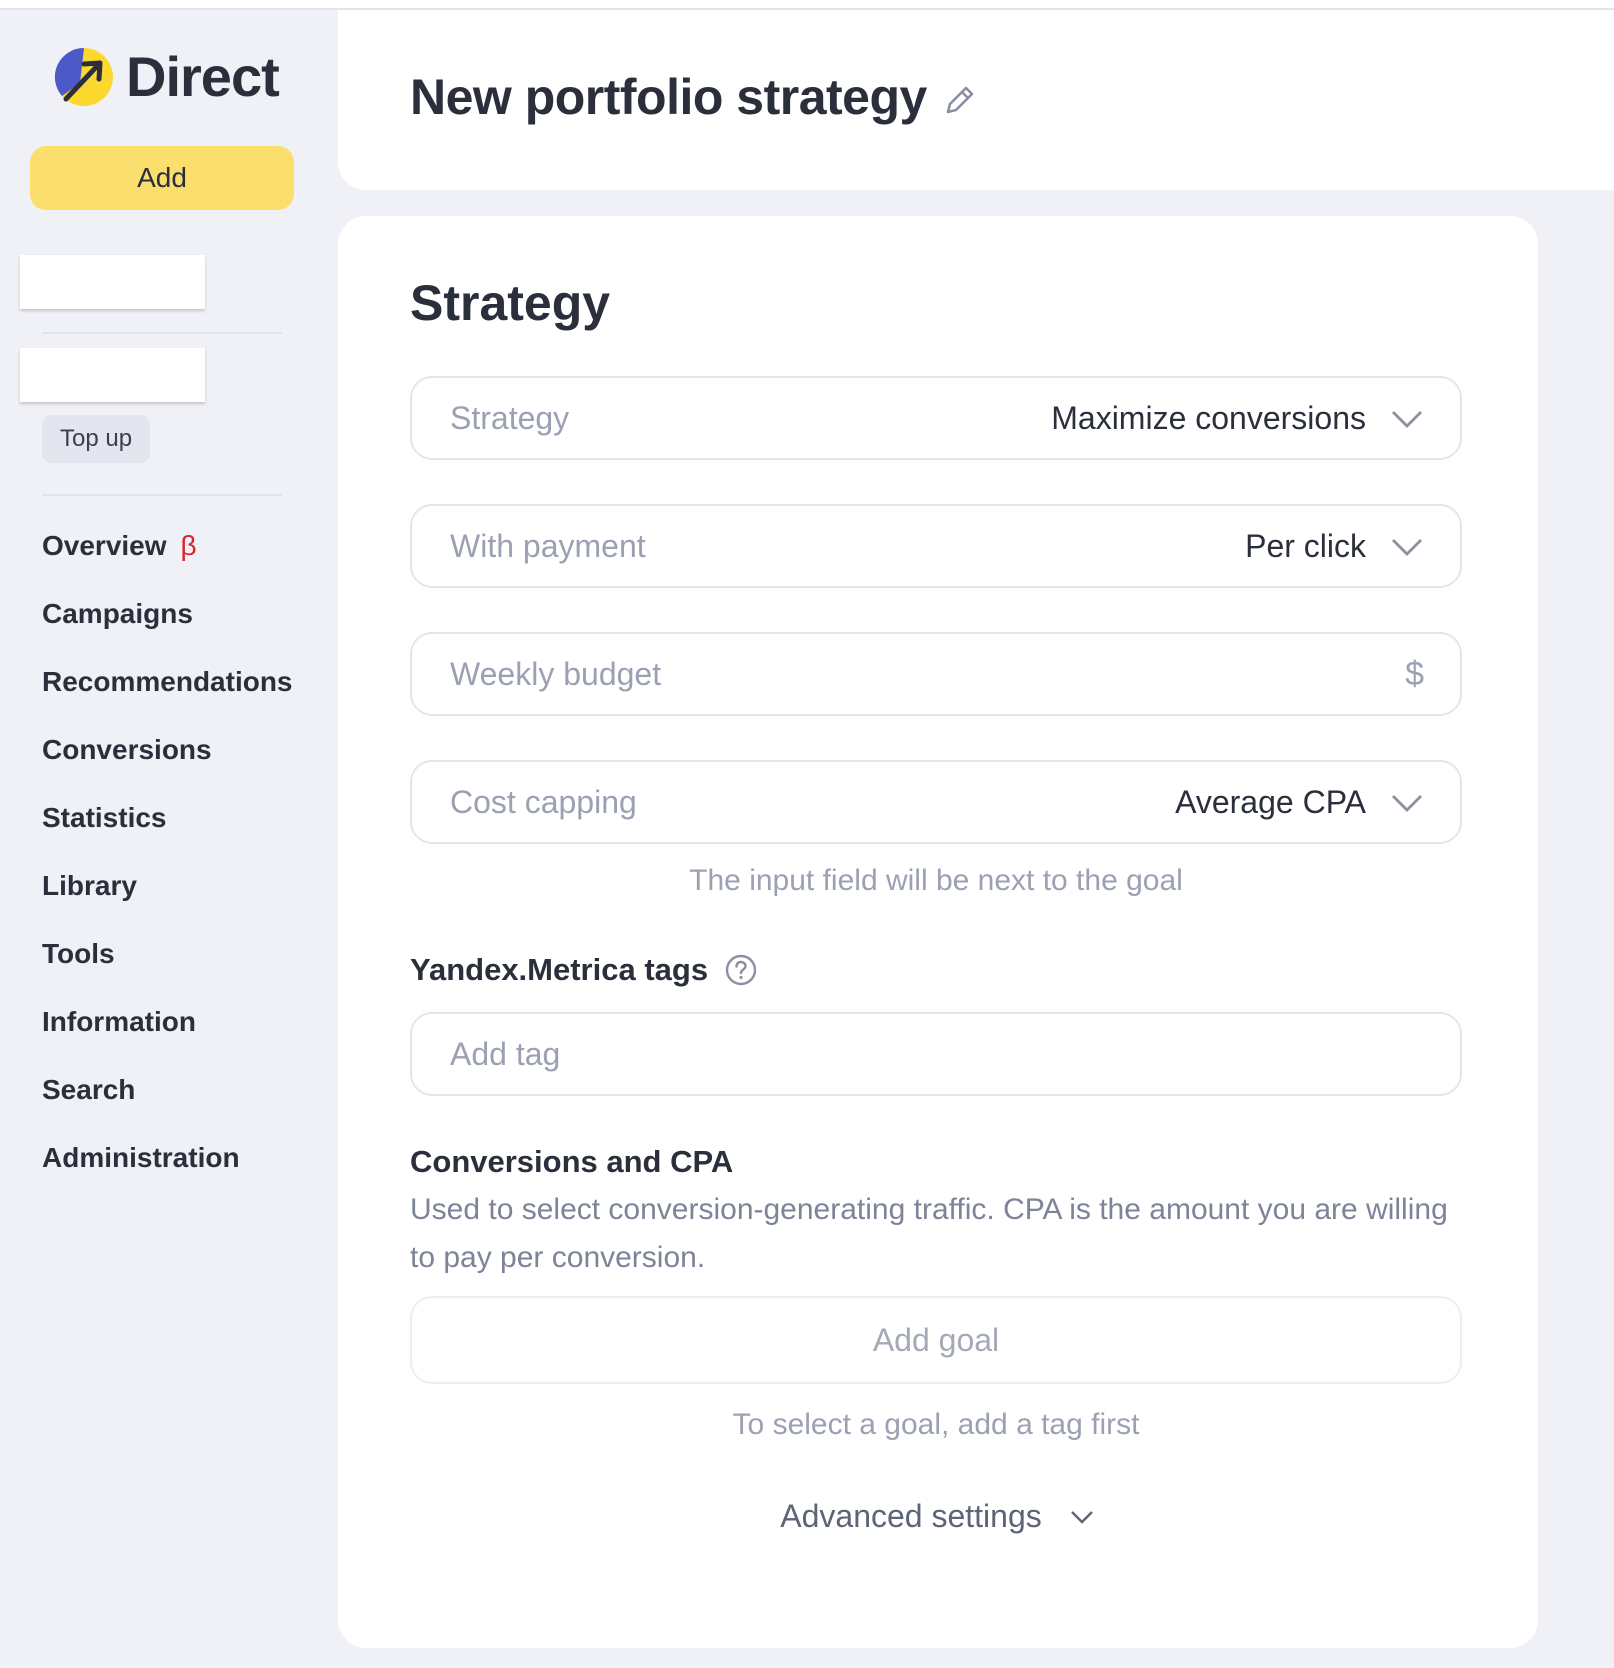 This screenshot has width=1614, height=1668. Describe the element at coordinates (1208, 417) in the screenshot. I see `field-value: Maximize conversions` at that location.